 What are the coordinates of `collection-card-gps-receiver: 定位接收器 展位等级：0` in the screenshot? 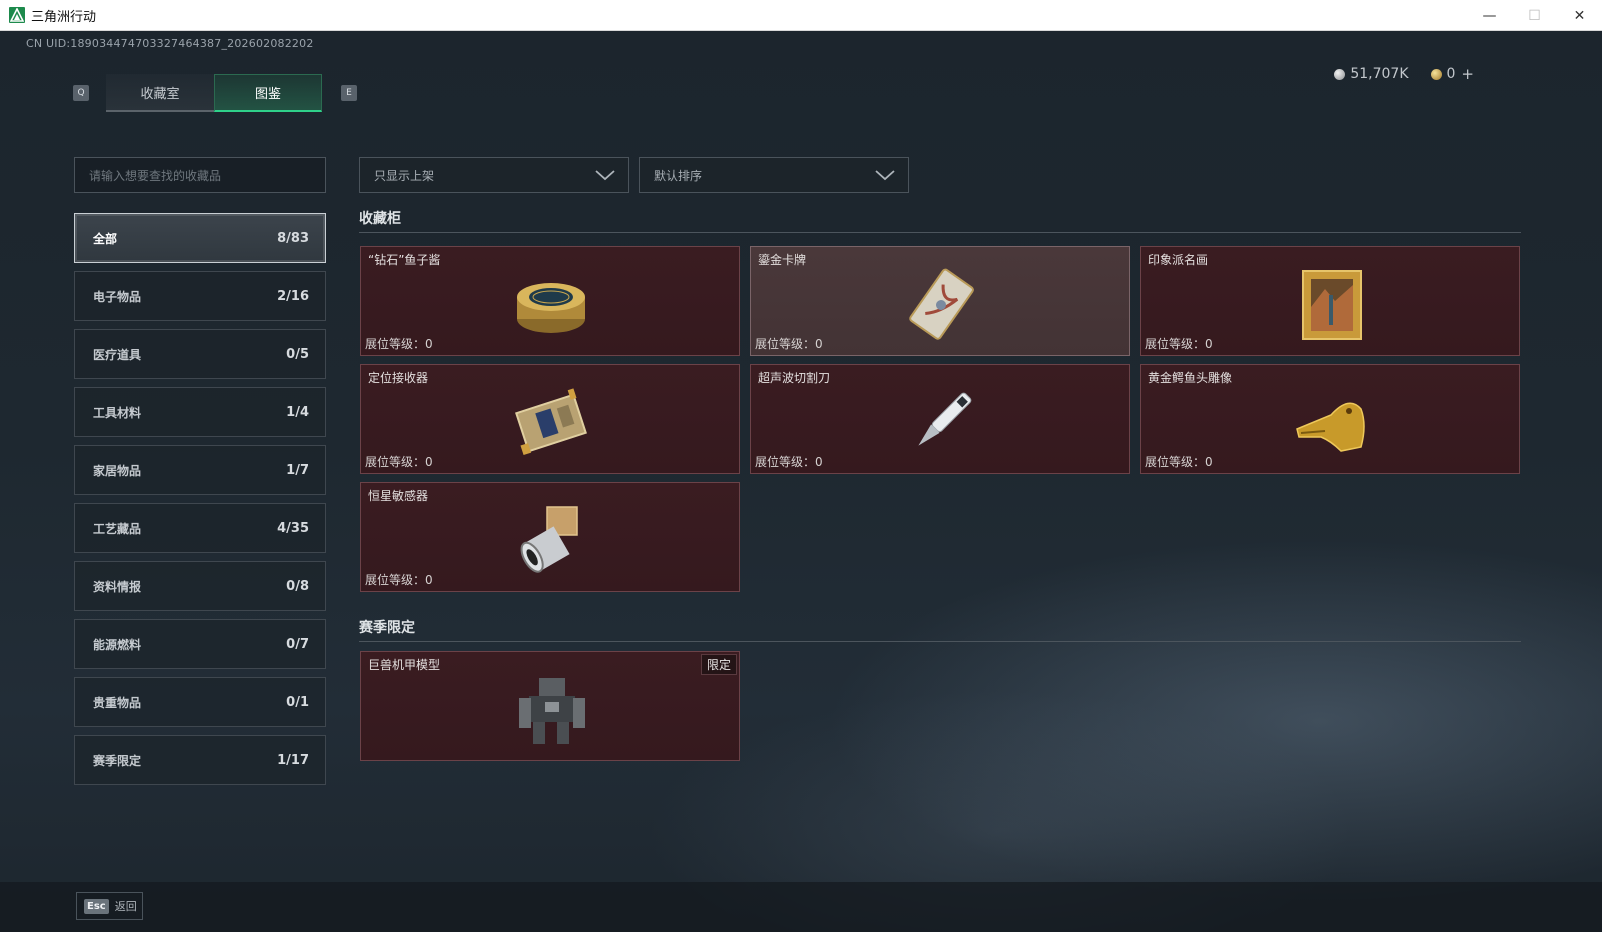 It's located at (550, 419).